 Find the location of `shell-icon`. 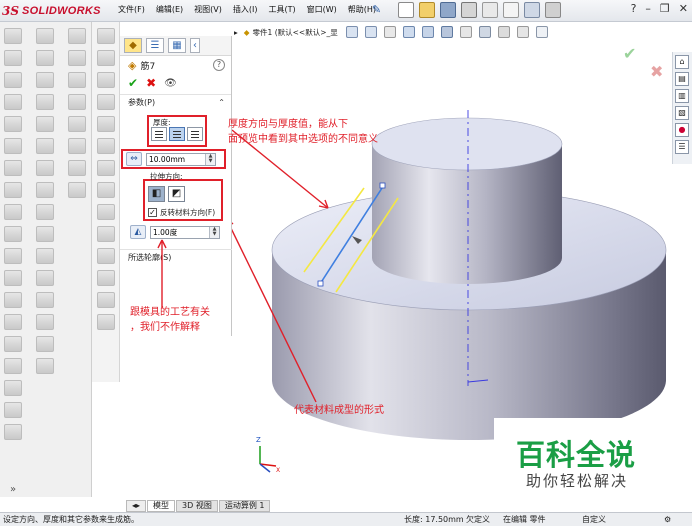

shell-icon is located at coordinates (45, 36).